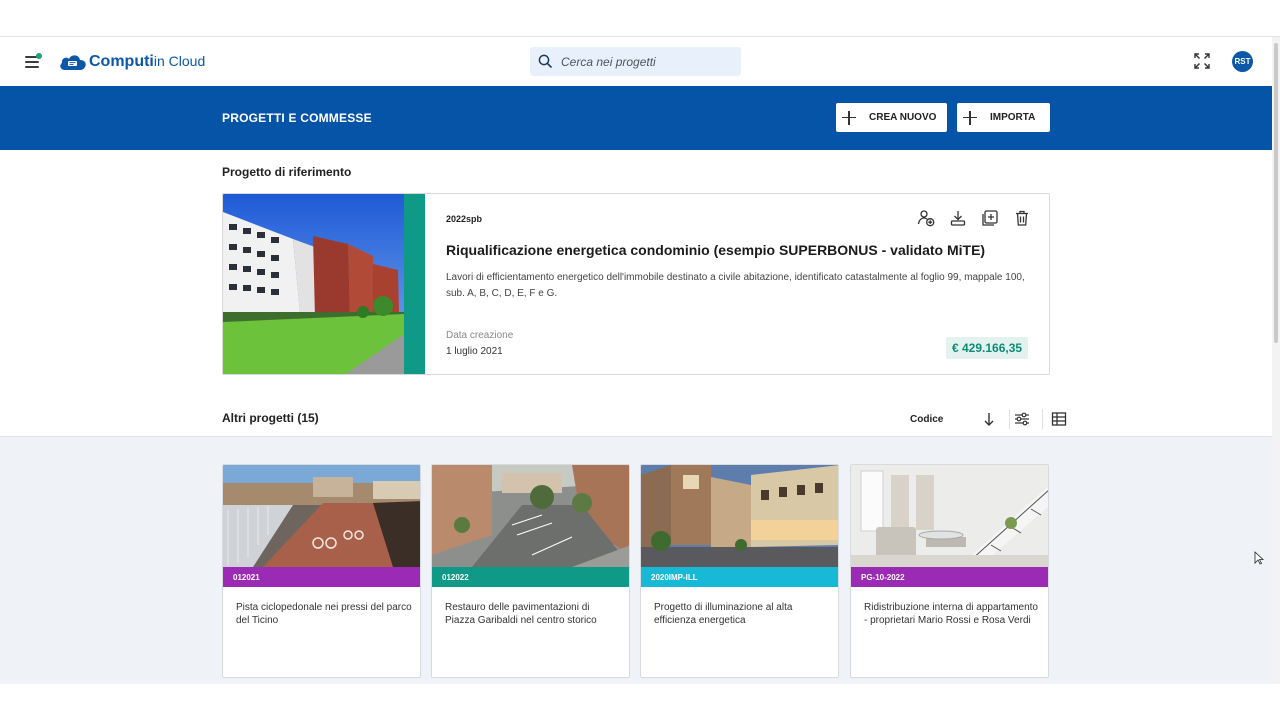 The width and height of the screenshot is (1280, 720). Describe the element at coordinates (987, 348) in the screenshot. I see `project-total-badge: € 429.166,35` at that location.